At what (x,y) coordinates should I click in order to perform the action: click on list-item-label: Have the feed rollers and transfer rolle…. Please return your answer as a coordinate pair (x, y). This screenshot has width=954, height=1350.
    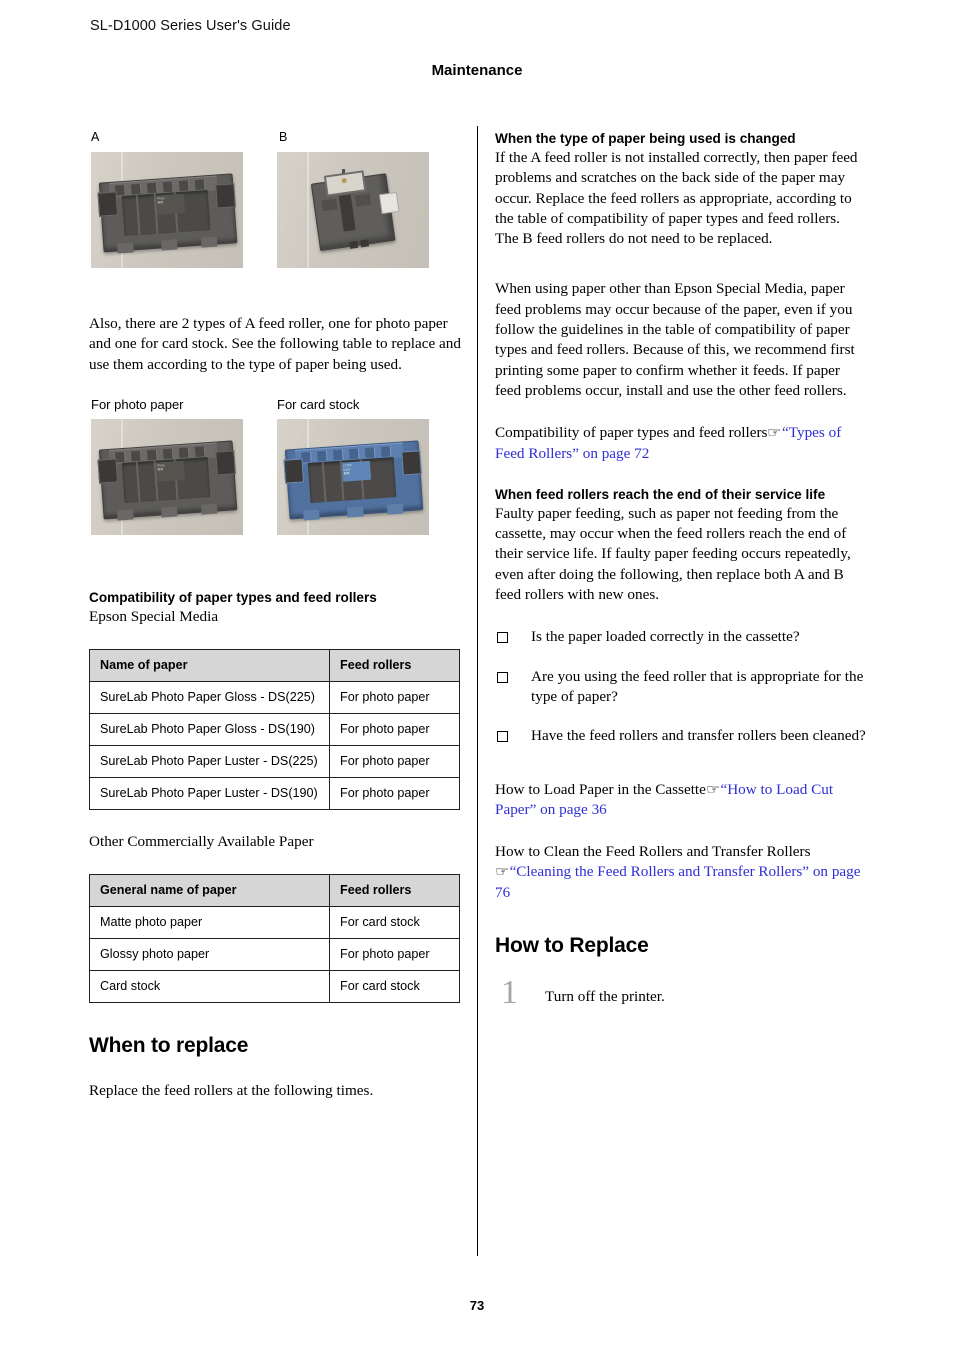
    Looking at the image, I should click on (698, 736).